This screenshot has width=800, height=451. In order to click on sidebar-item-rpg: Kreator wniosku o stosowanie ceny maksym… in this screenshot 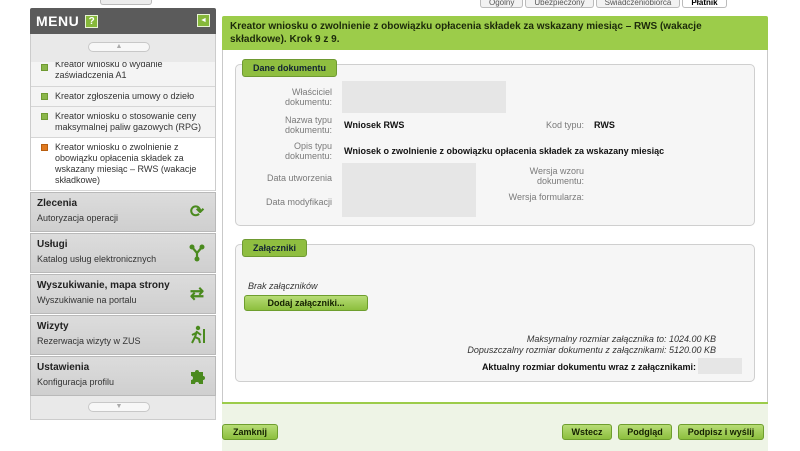, I will do `click(123, 122)`.